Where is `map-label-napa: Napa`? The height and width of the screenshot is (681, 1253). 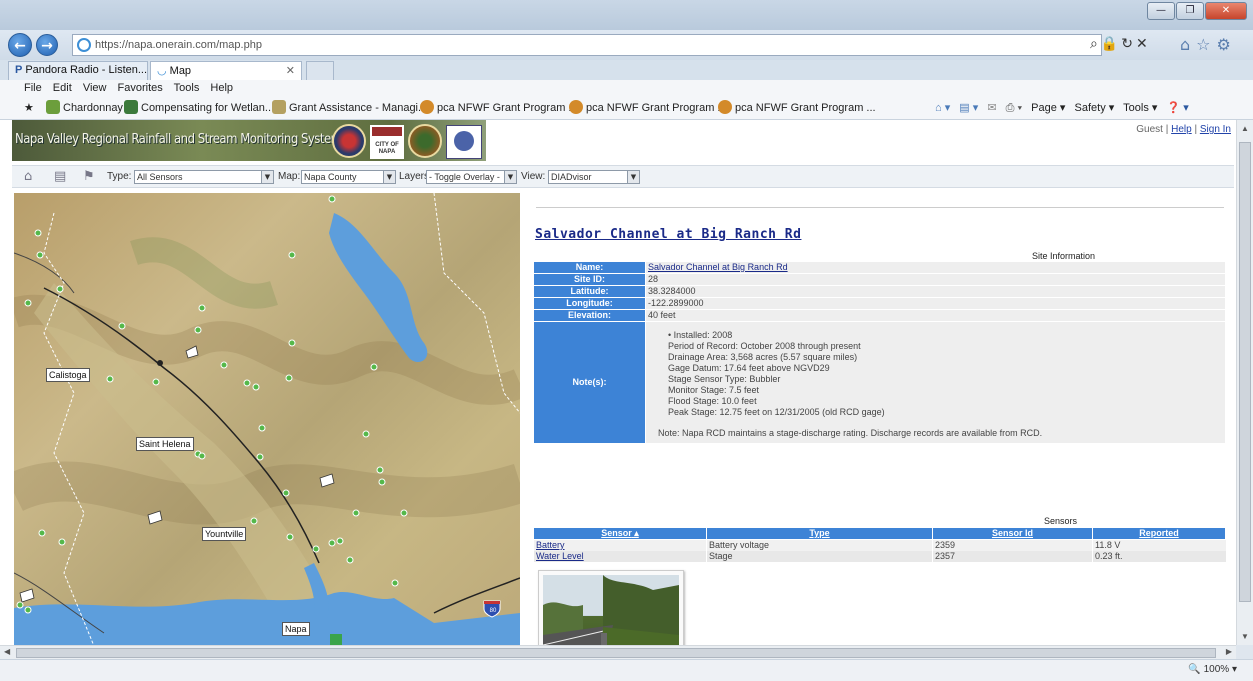 map-label-napa: Napa is located at coordinates (296, 629).